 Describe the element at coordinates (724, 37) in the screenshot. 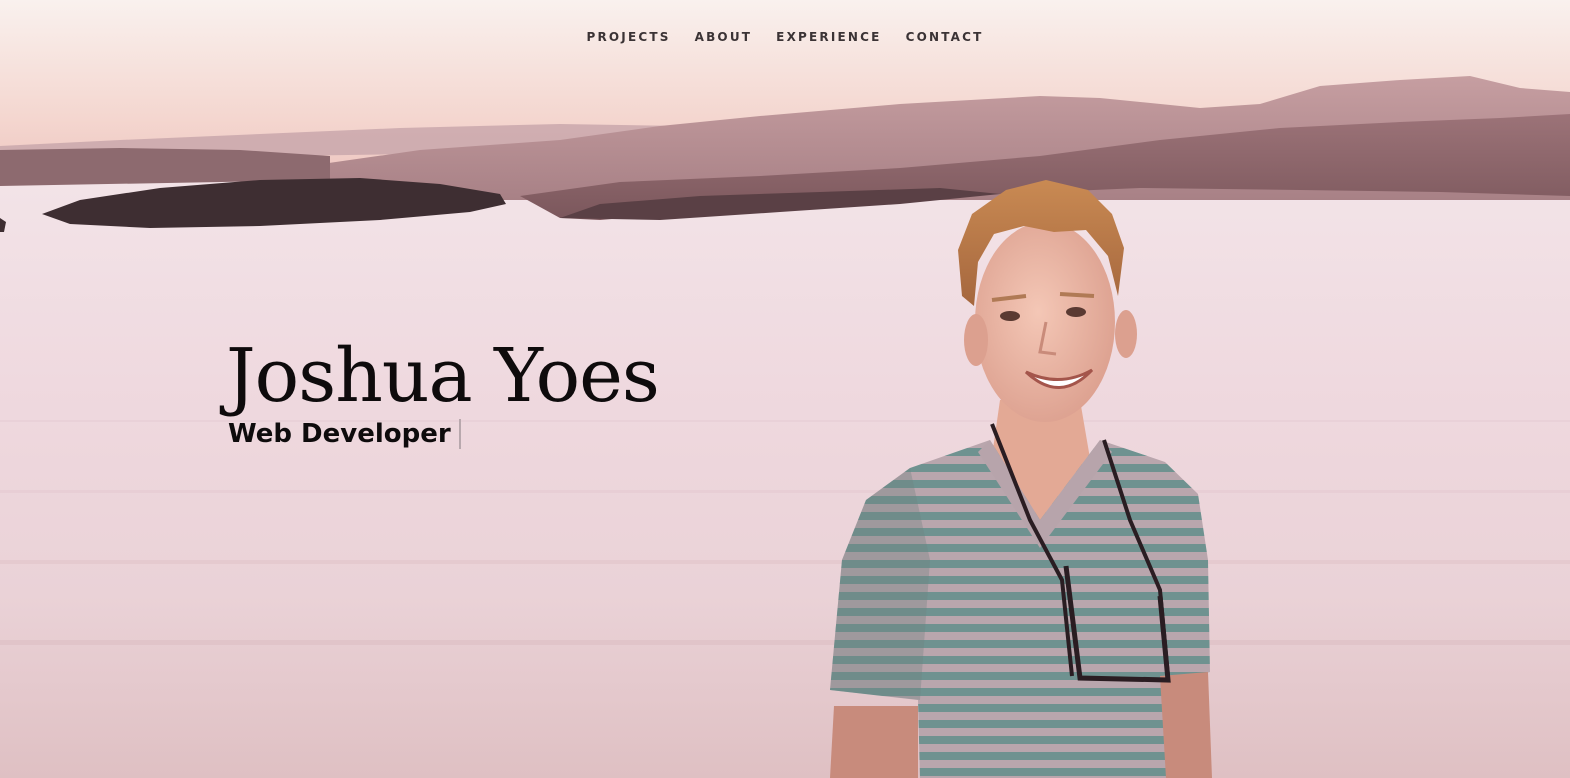

I see `nav-link-about: ABOUT` at that location.